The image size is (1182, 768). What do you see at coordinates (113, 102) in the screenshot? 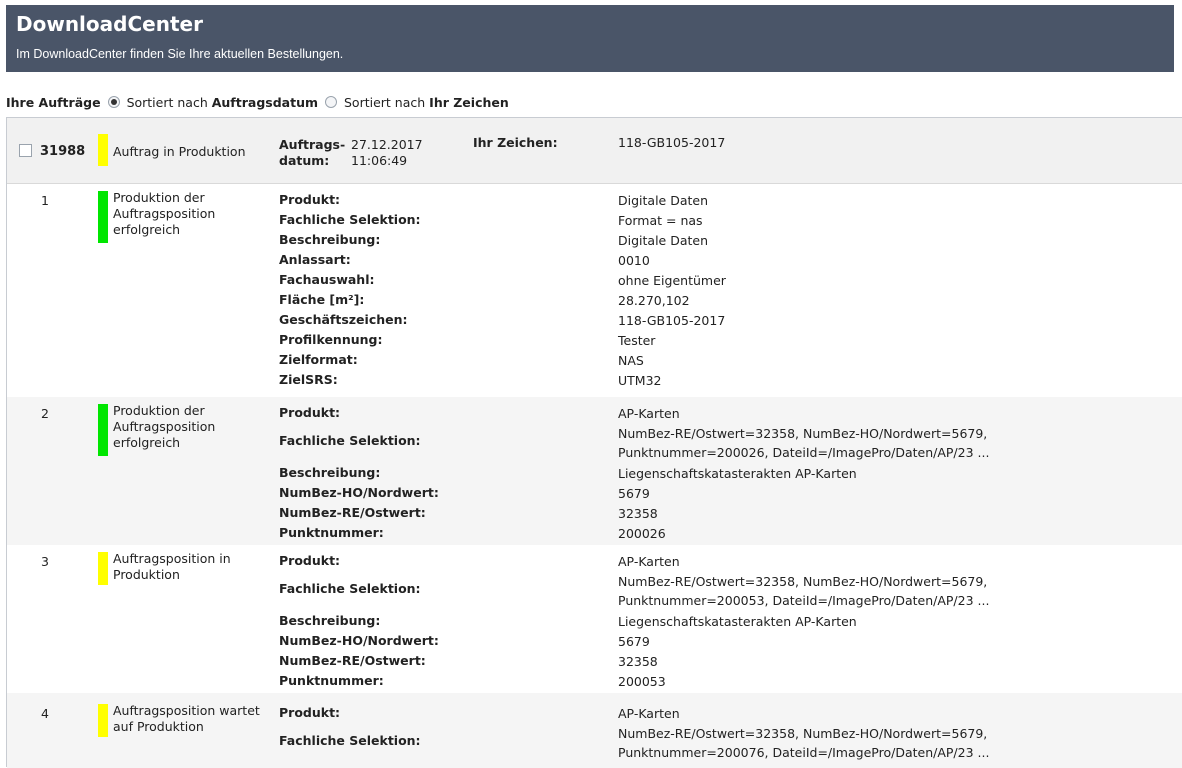
I see `sort-by-date-radio` at bounding box center [113, 102].